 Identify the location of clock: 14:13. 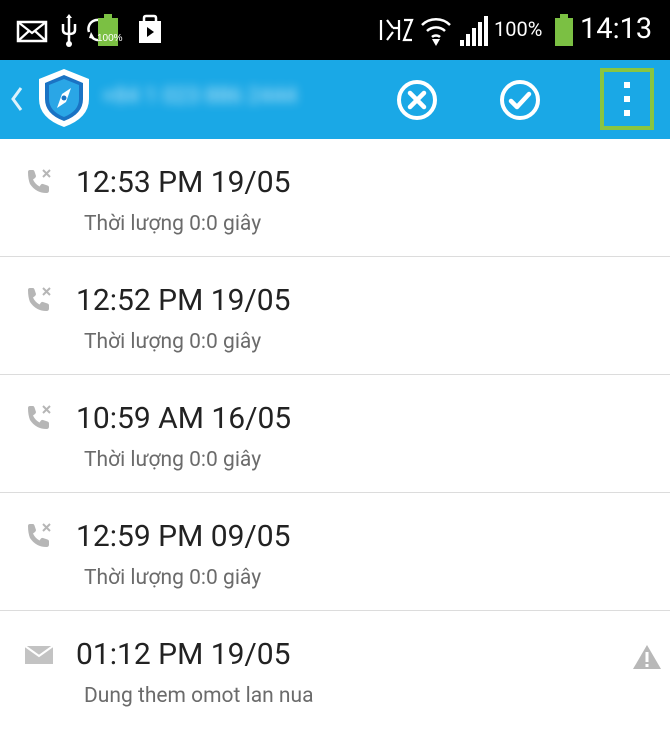
(616, 29).